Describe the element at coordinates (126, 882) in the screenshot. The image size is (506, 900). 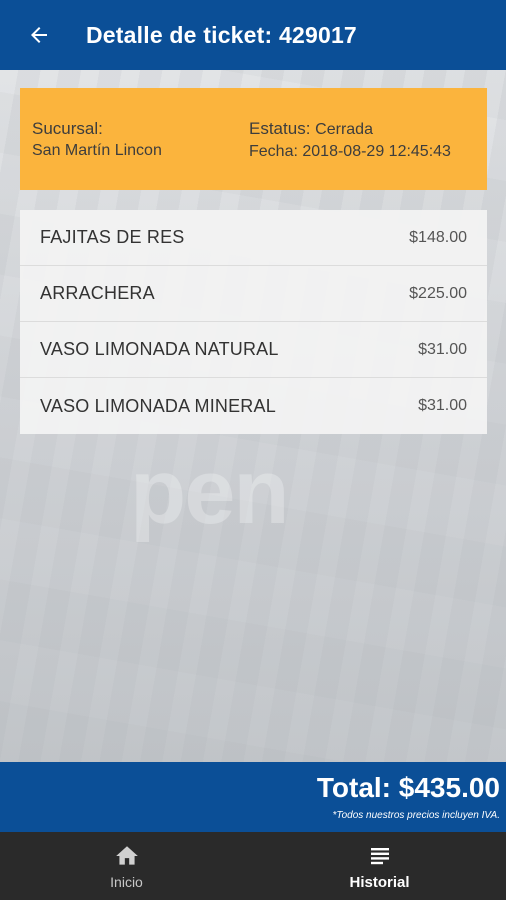
I see `nav-label-inicio: Inicio` at that location.